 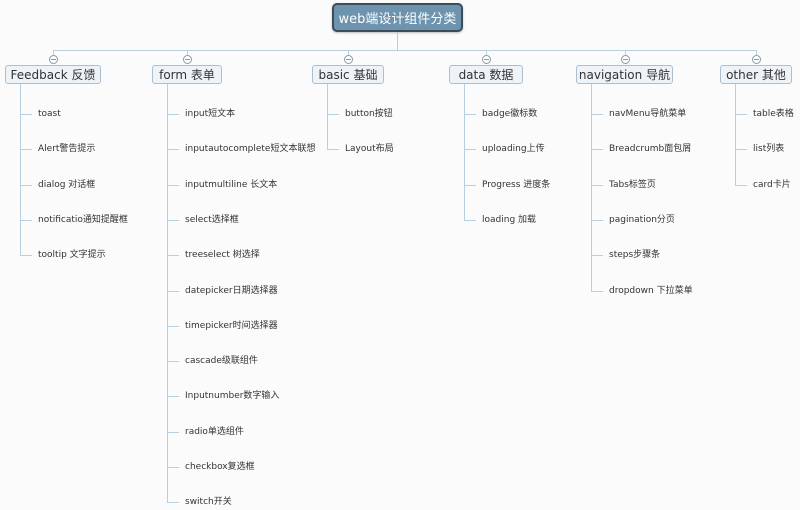 What do you see at coordinates (509, 220) in the screenshot?
I see `subtopic-item: loading 加载` at bounding box center [509, 220].